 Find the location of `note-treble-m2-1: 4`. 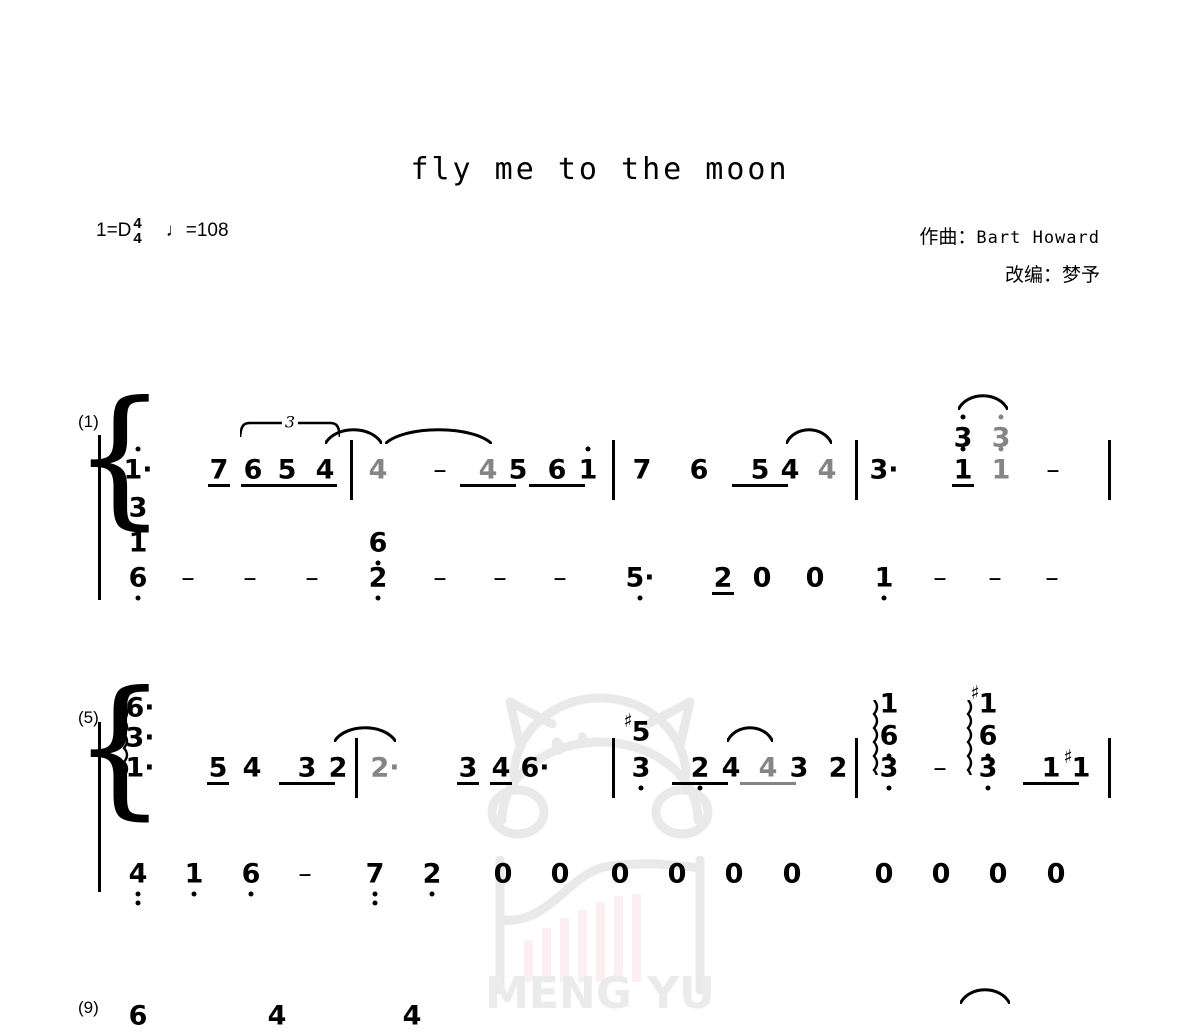

note-treble-m2-1: 4 is located at coordinates (378, 470).